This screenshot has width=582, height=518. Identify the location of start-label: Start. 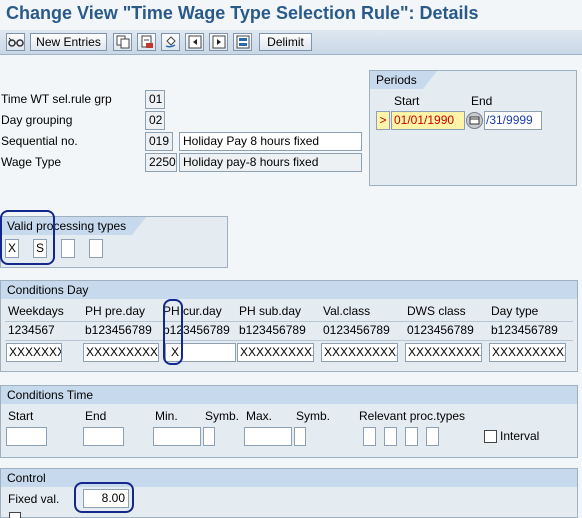
(407, 101).